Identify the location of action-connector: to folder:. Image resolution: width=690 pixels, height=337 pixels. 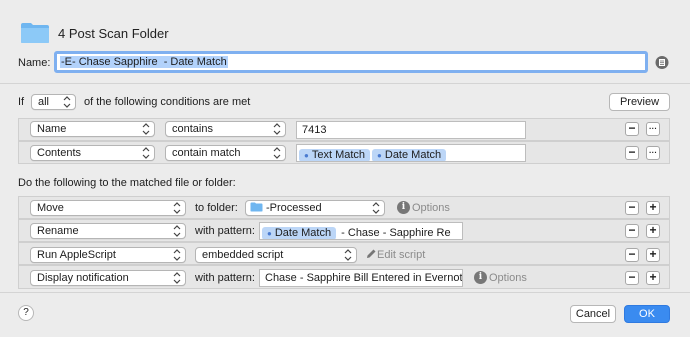
(216, 208).